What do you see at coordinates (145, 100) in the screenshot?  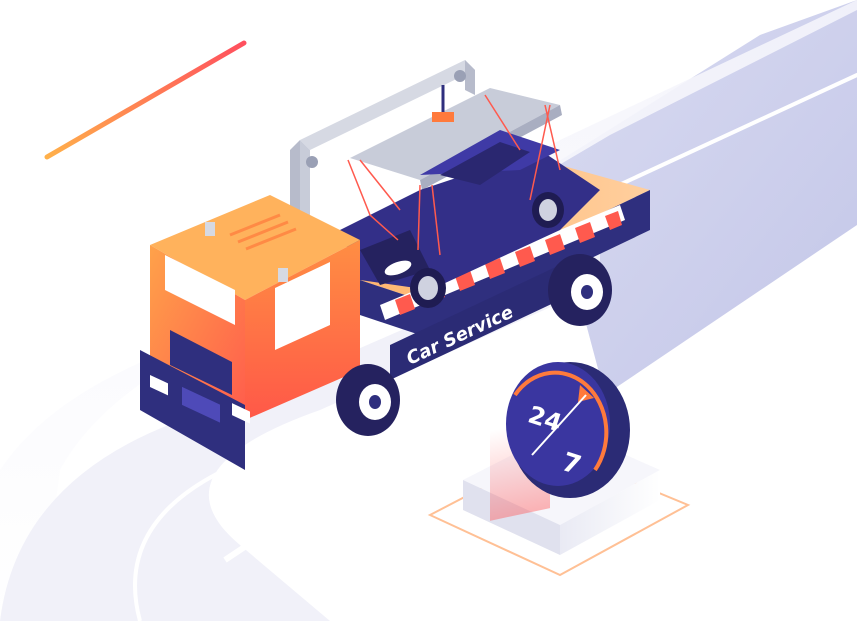 I see `accent-line` at bounding box center [145, 100].